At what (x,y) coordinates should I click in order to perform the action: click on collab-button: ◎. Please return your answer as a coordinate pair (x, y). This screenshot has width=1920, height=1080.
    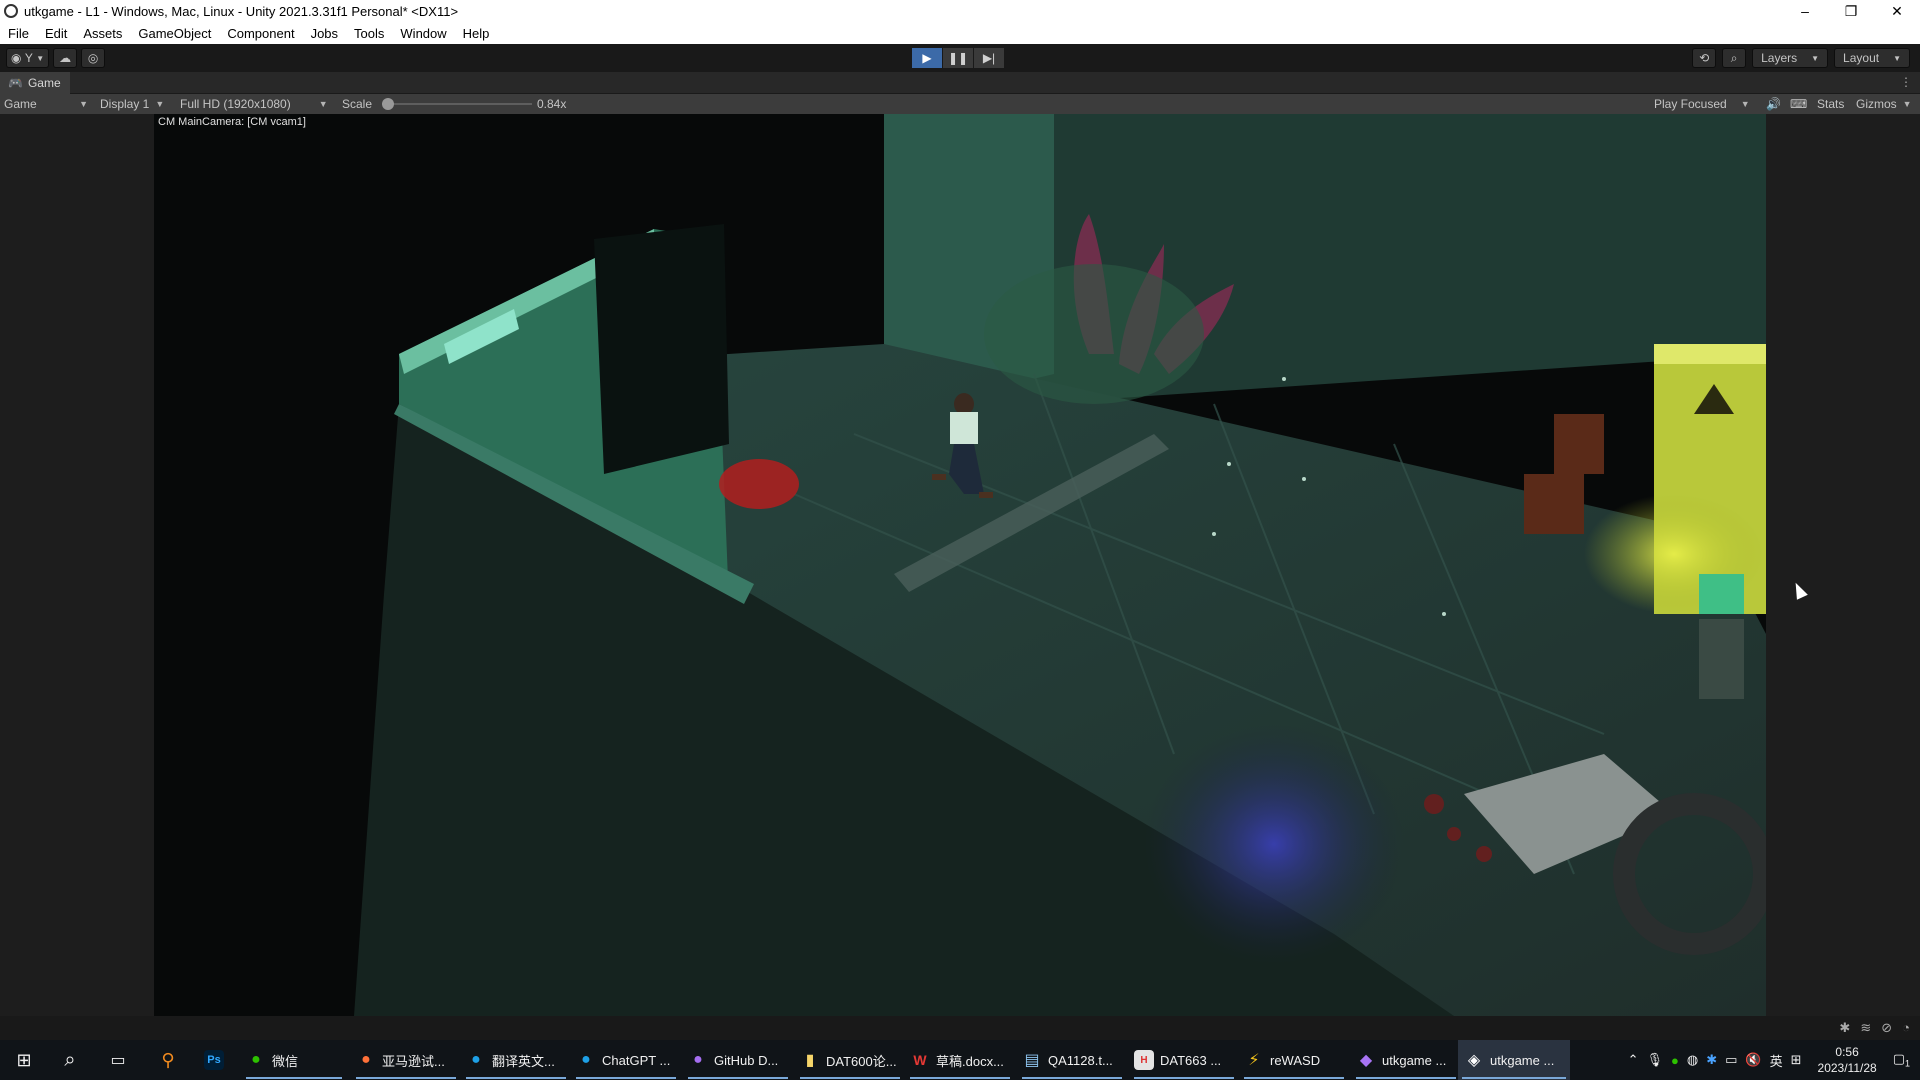
    Looking at the image, I should click on (93, 58).